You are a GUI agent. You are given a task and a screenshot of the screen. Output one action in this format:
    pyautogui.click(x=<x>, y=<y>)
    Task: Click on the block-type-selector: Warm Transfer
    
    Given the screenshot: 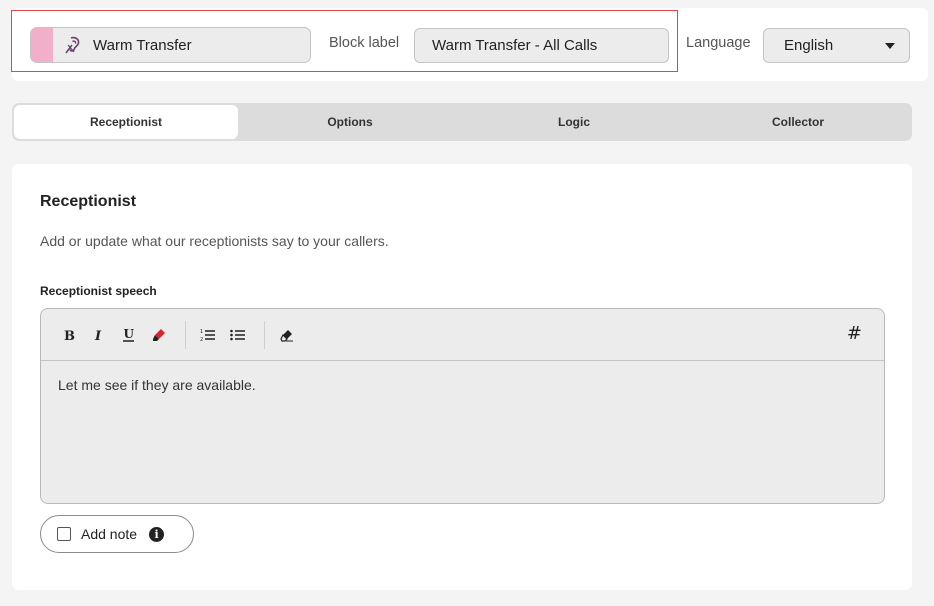 What is the action you would take?
    pyautogui.click(x=170, y=45)
    